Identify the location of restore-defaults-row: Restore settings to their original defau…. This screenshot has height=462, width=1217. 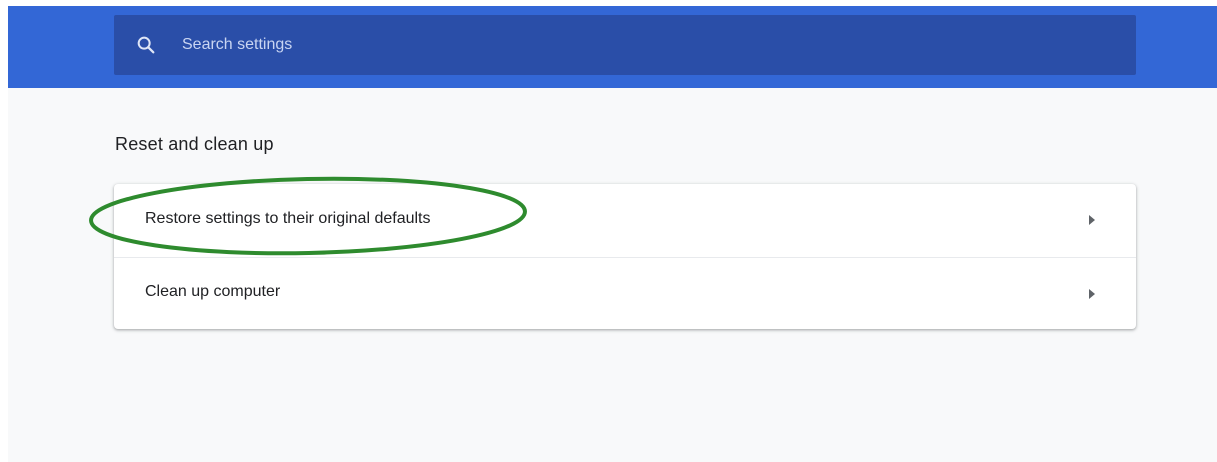
(625, 220).